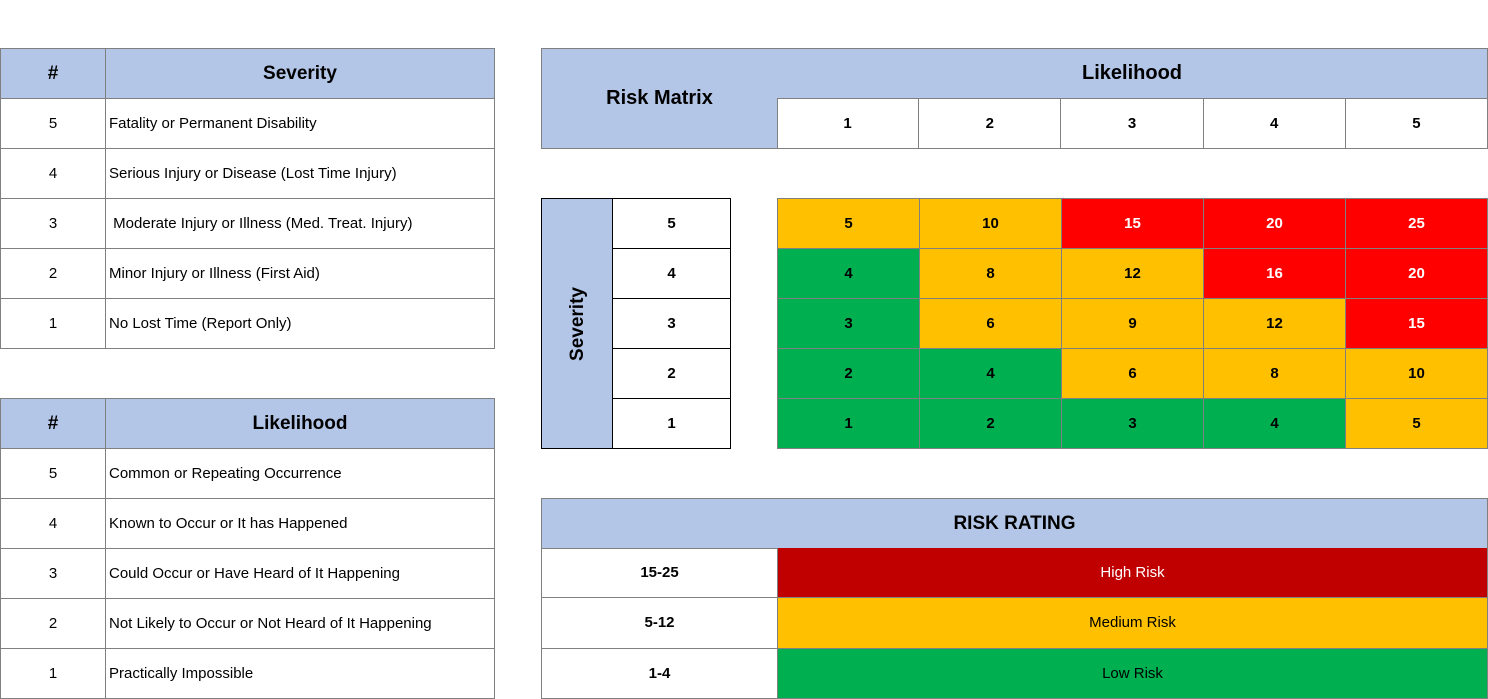 The width and height of the screenshot is (1488, 699). What do you see at coordinates (1132, 623) in the screenshot?
I see `risk-level-label: Medium Risk` at bounding box center [1132, 623].